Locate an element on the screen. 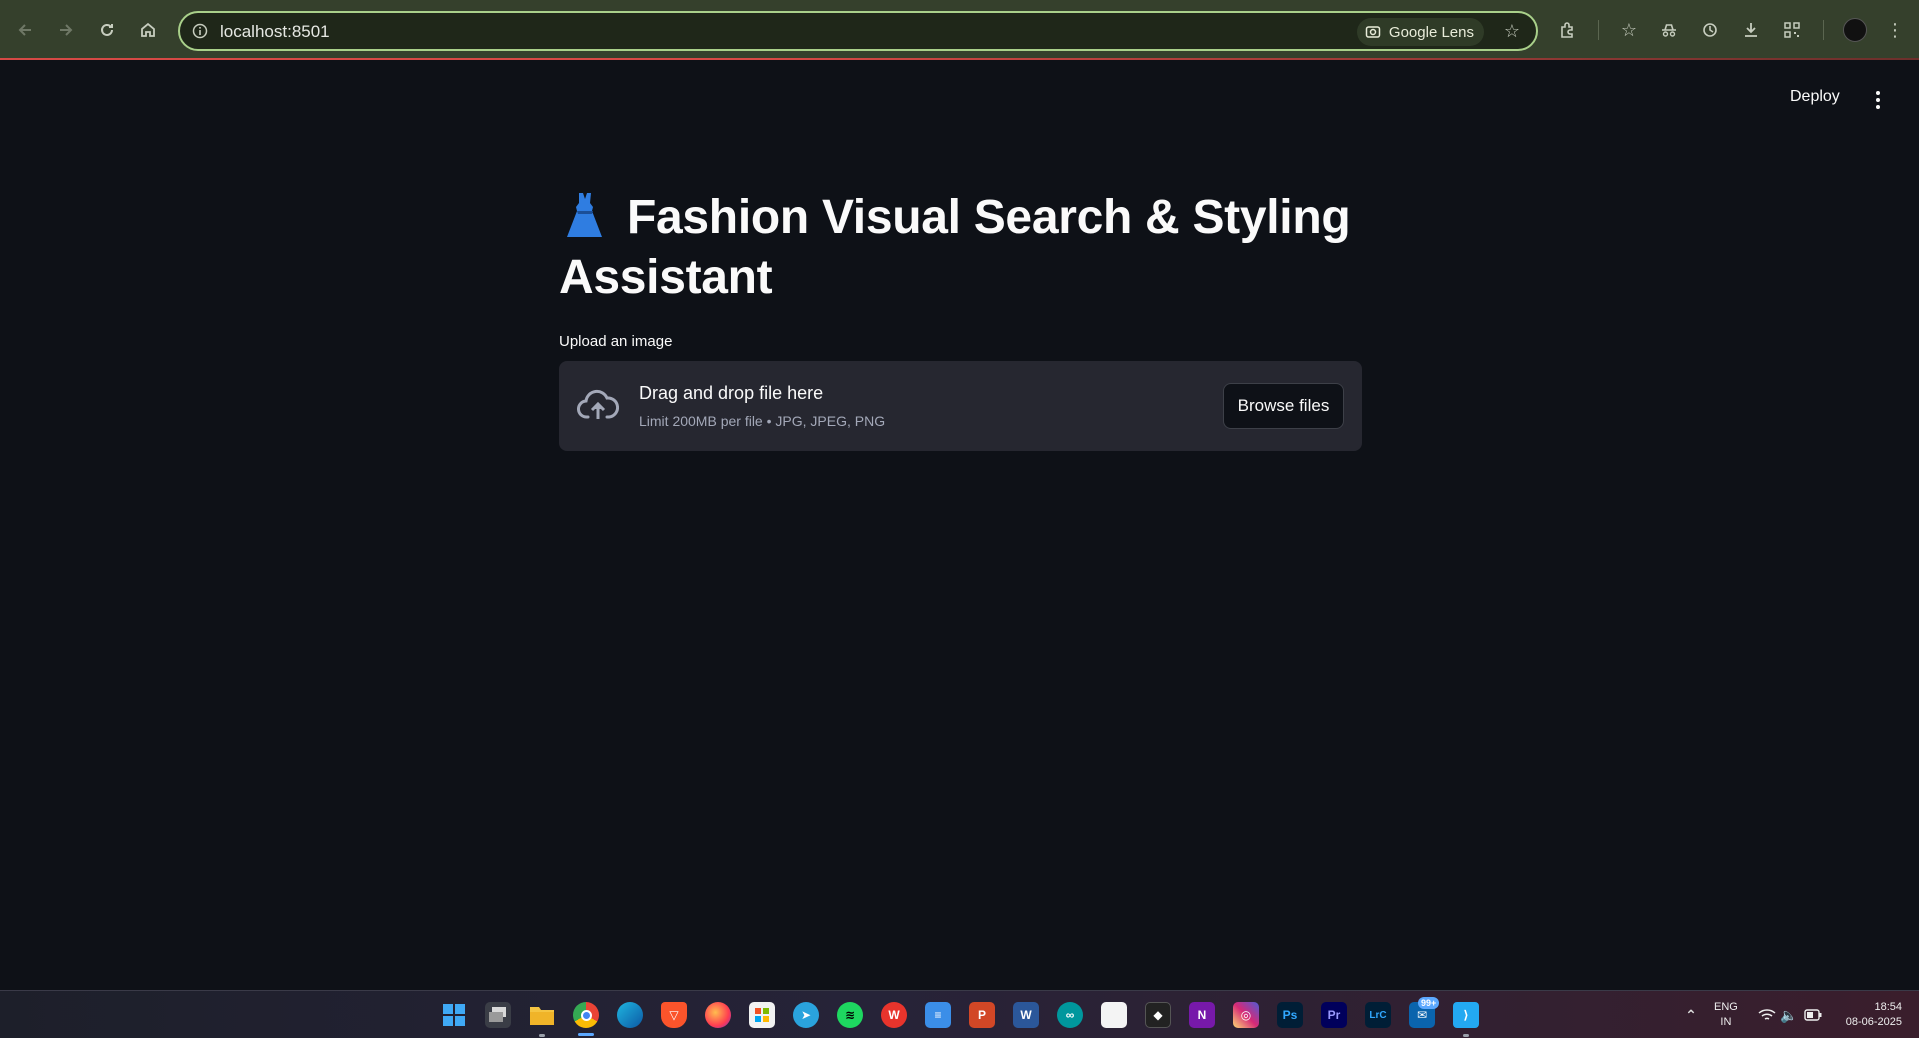  firefox-icon is located at coordinates (718, 1015).